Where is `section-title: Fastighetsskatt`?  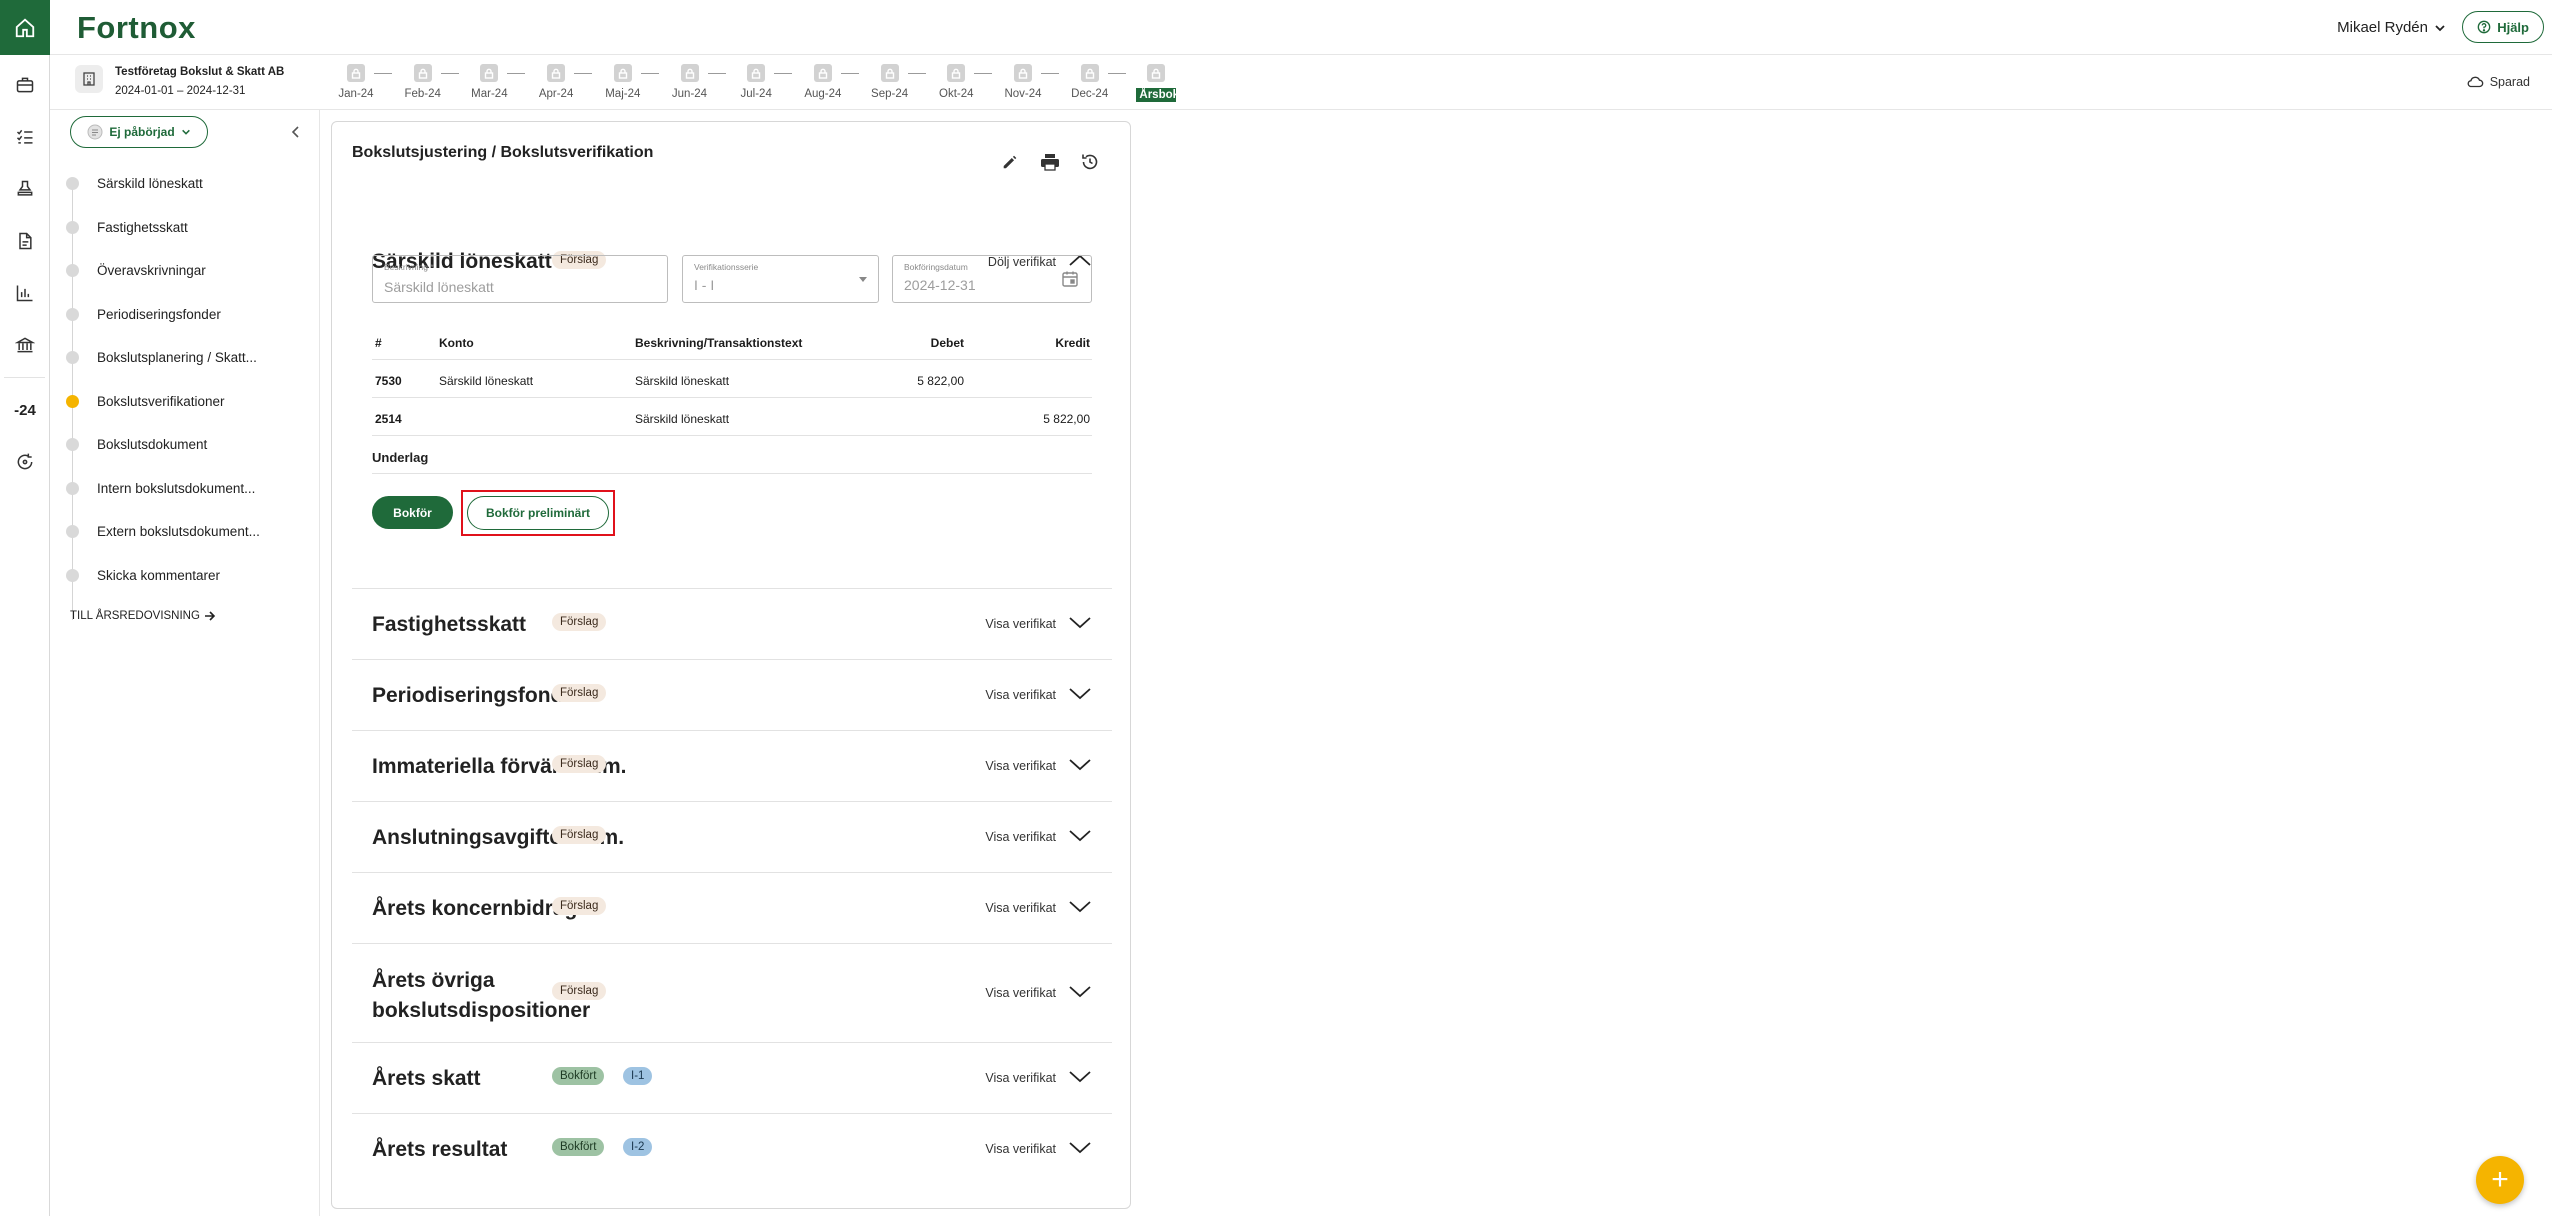
section-title: Fastighetsskatt is located at coordinates (449, 624).